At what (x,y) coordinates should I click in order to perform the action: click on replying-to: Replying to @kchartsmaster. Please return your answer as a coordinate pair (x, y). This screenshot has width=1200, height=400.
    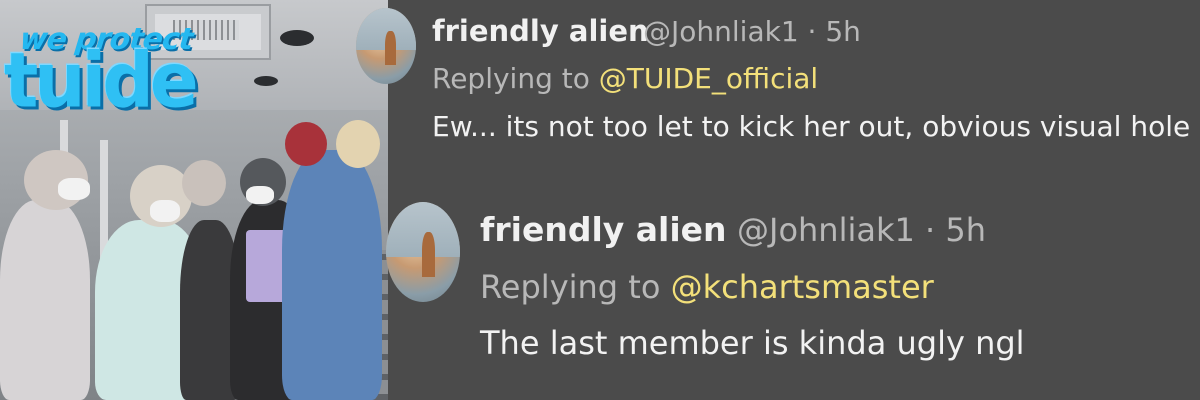
    Looking at the image, I should click on (707, 287).